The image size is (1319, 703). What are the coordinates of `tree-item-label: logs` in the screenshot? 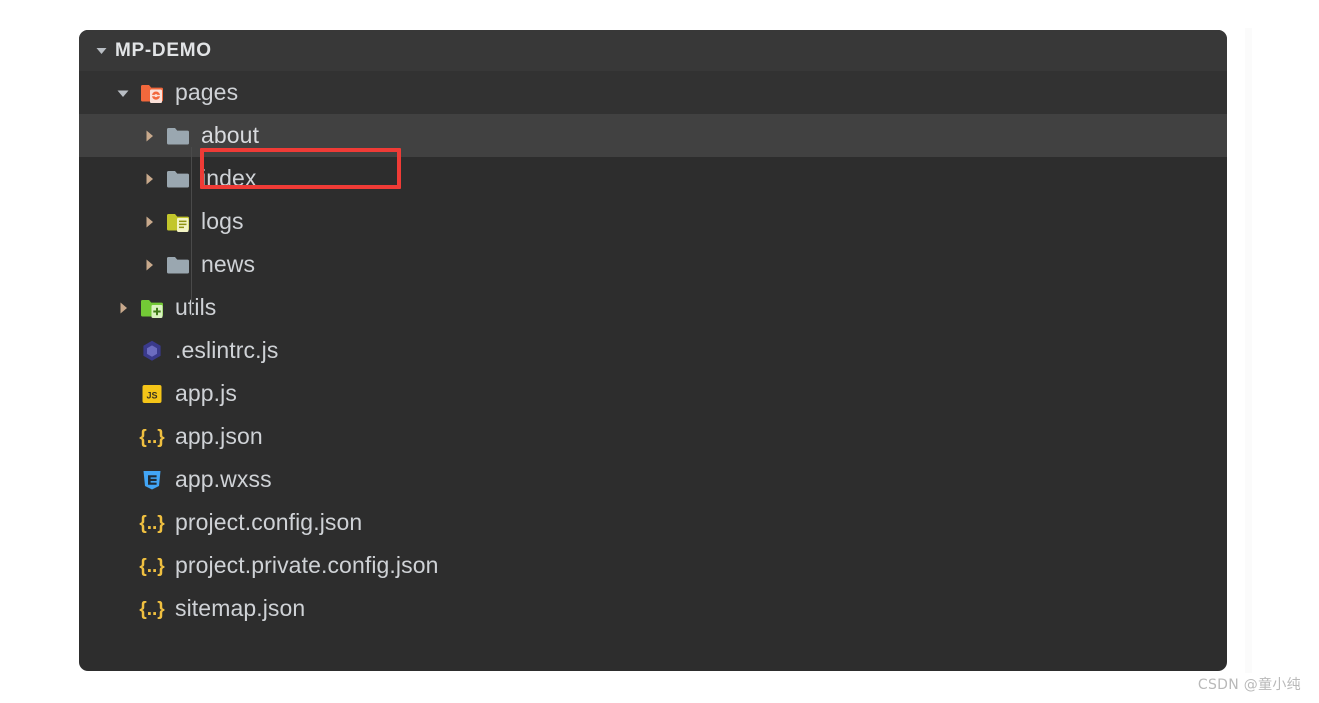 It's located at (222, 221).